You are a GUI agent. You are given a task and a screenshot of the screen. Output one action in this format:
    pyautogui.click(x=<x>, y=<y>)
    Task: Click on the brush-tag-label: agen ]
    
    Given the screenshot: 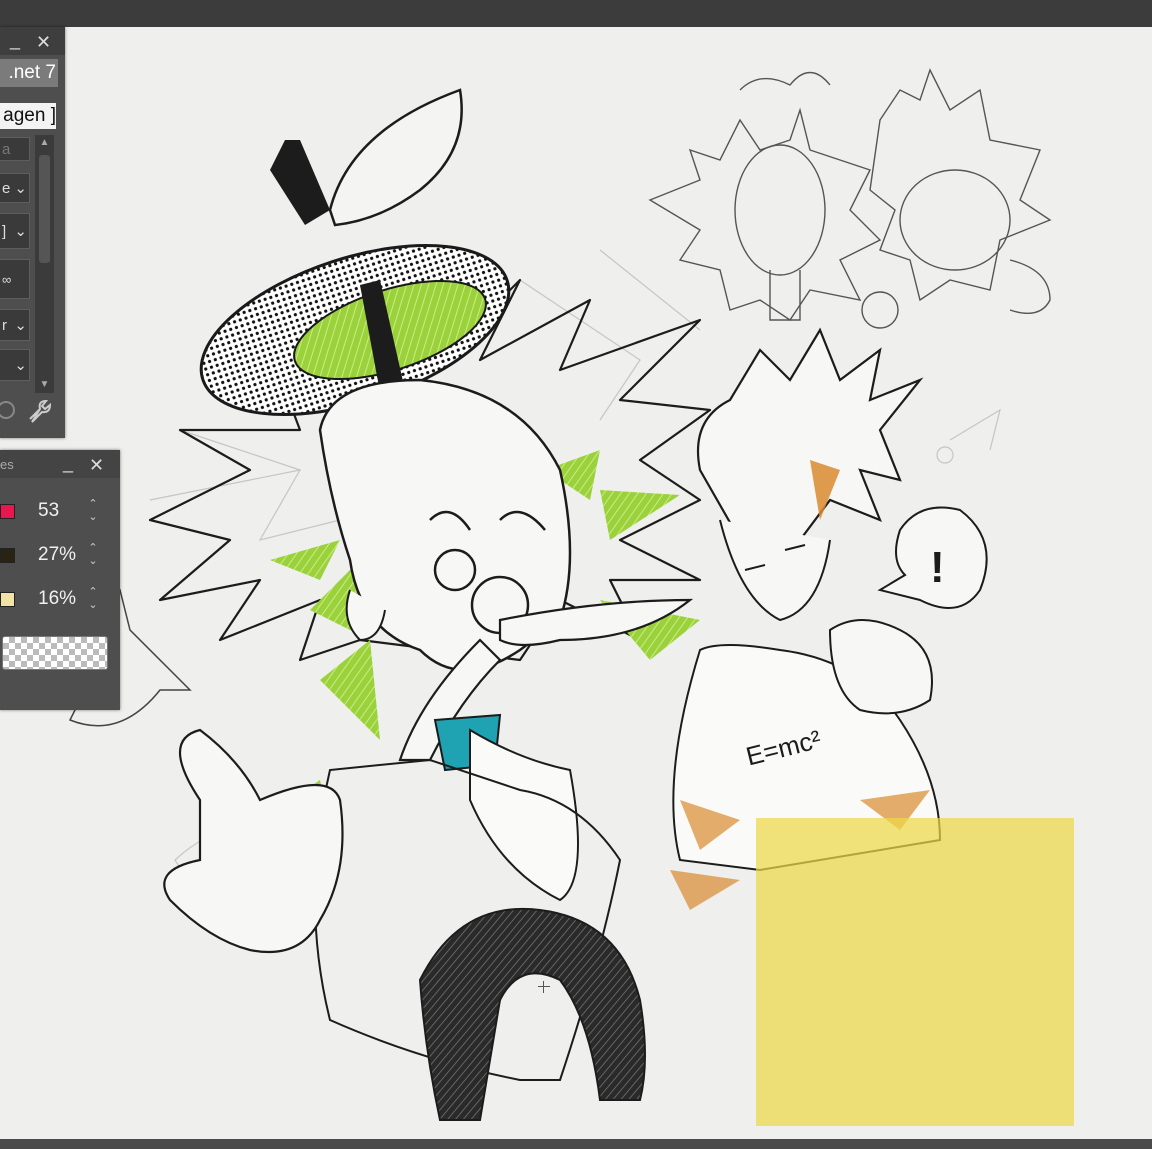 What is the action you would take?
    pyautogui.click(x=28, y=116)
    